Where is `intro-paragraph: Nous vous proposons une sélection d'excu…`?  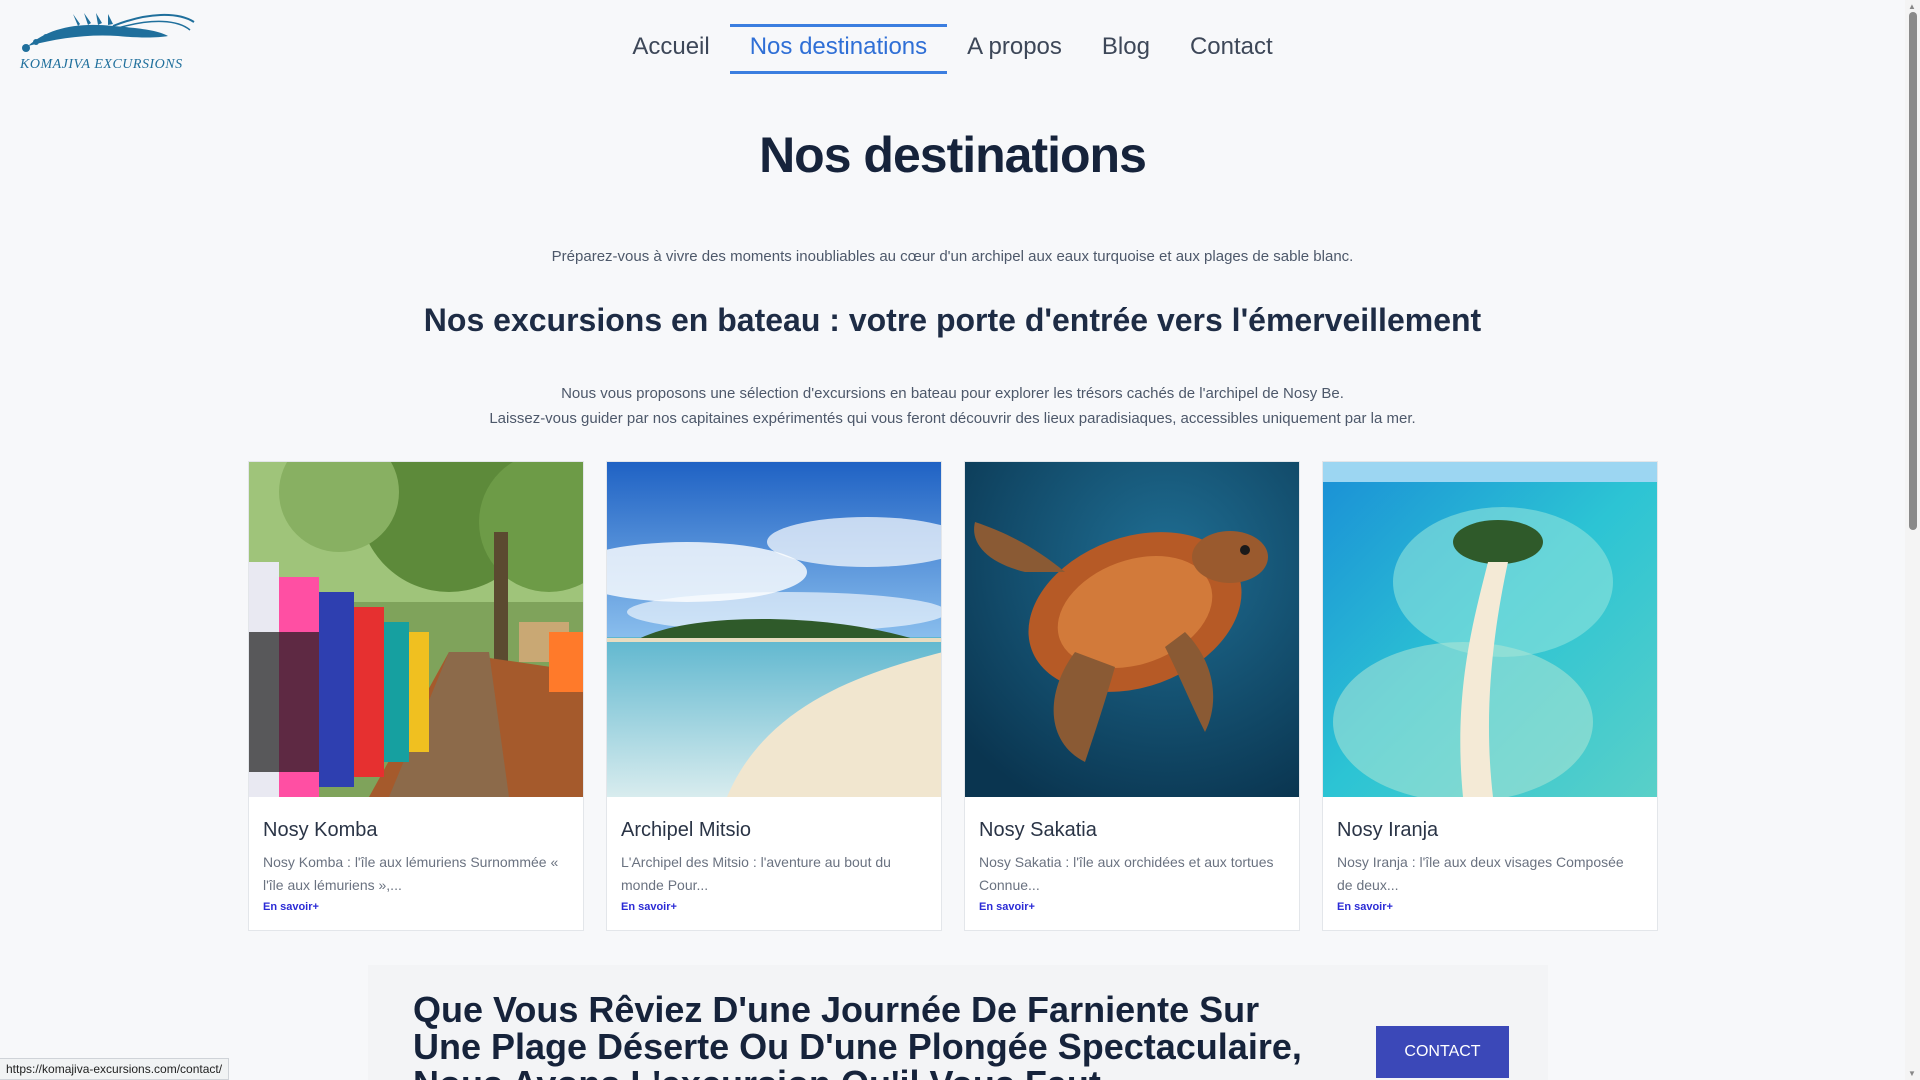
intro-paragraph: Nous vous proposons une sélection d'excu… is located at coordinates (952, 406).